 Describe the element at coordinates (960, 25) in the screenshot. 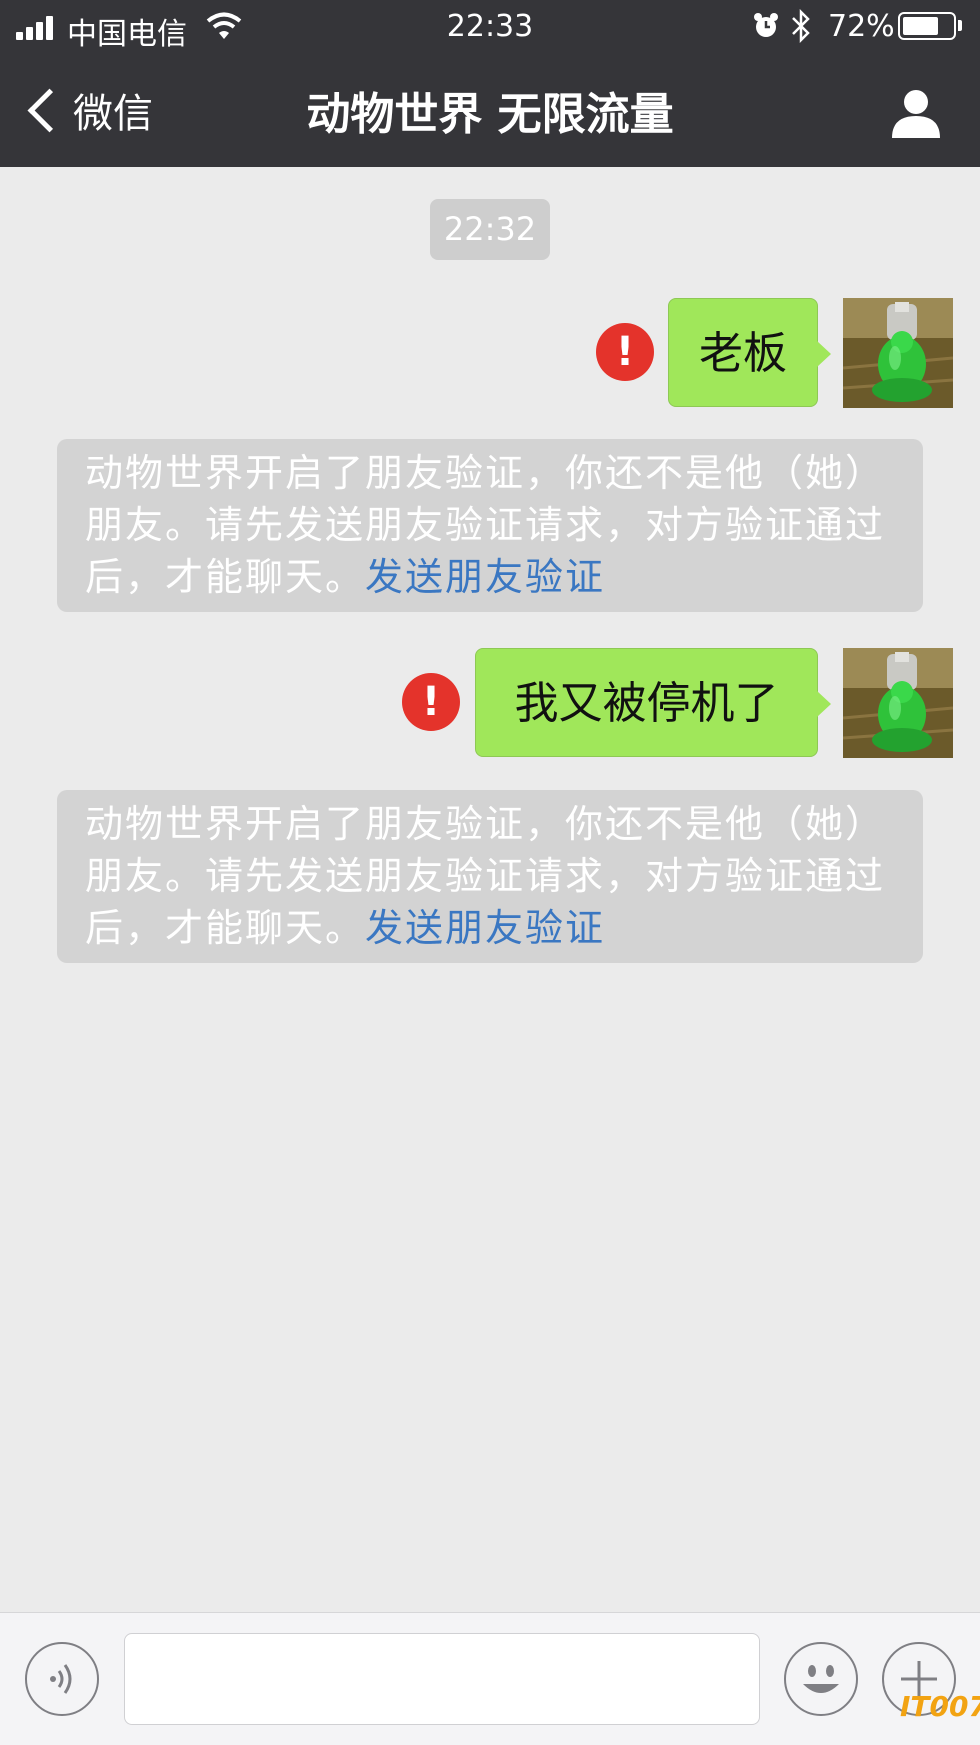

I see `battery-tip` at that location.